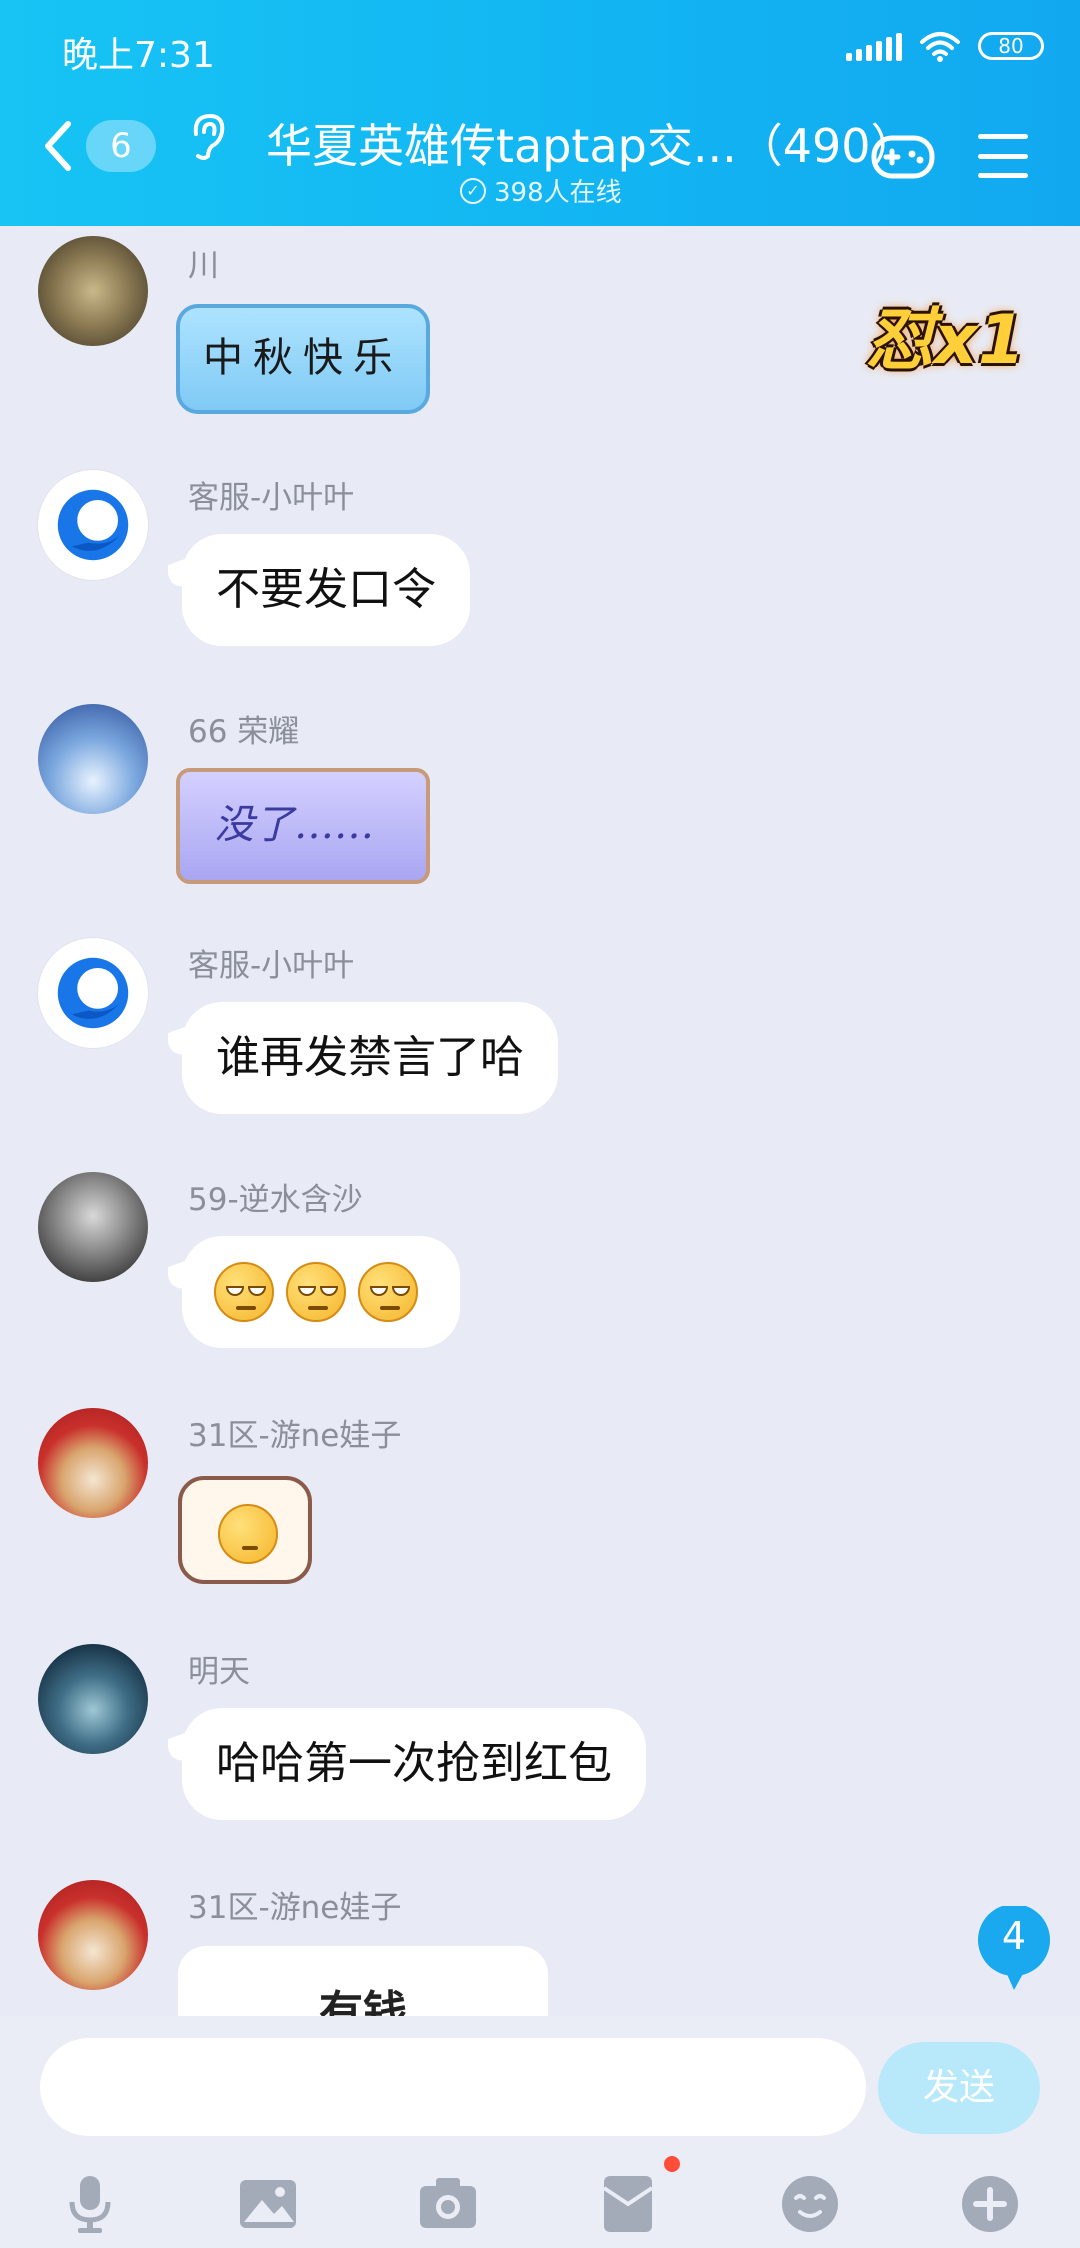 The width and height of the screenshot is (1080, 2248). I want to click on online-count: ✓ 398人在线, so click(541, 190).